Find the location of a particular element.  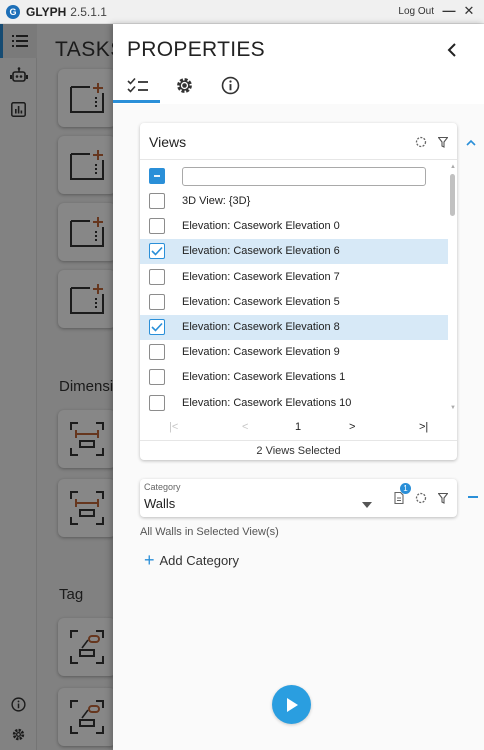

document-icon is located at coordinates (399, 498).